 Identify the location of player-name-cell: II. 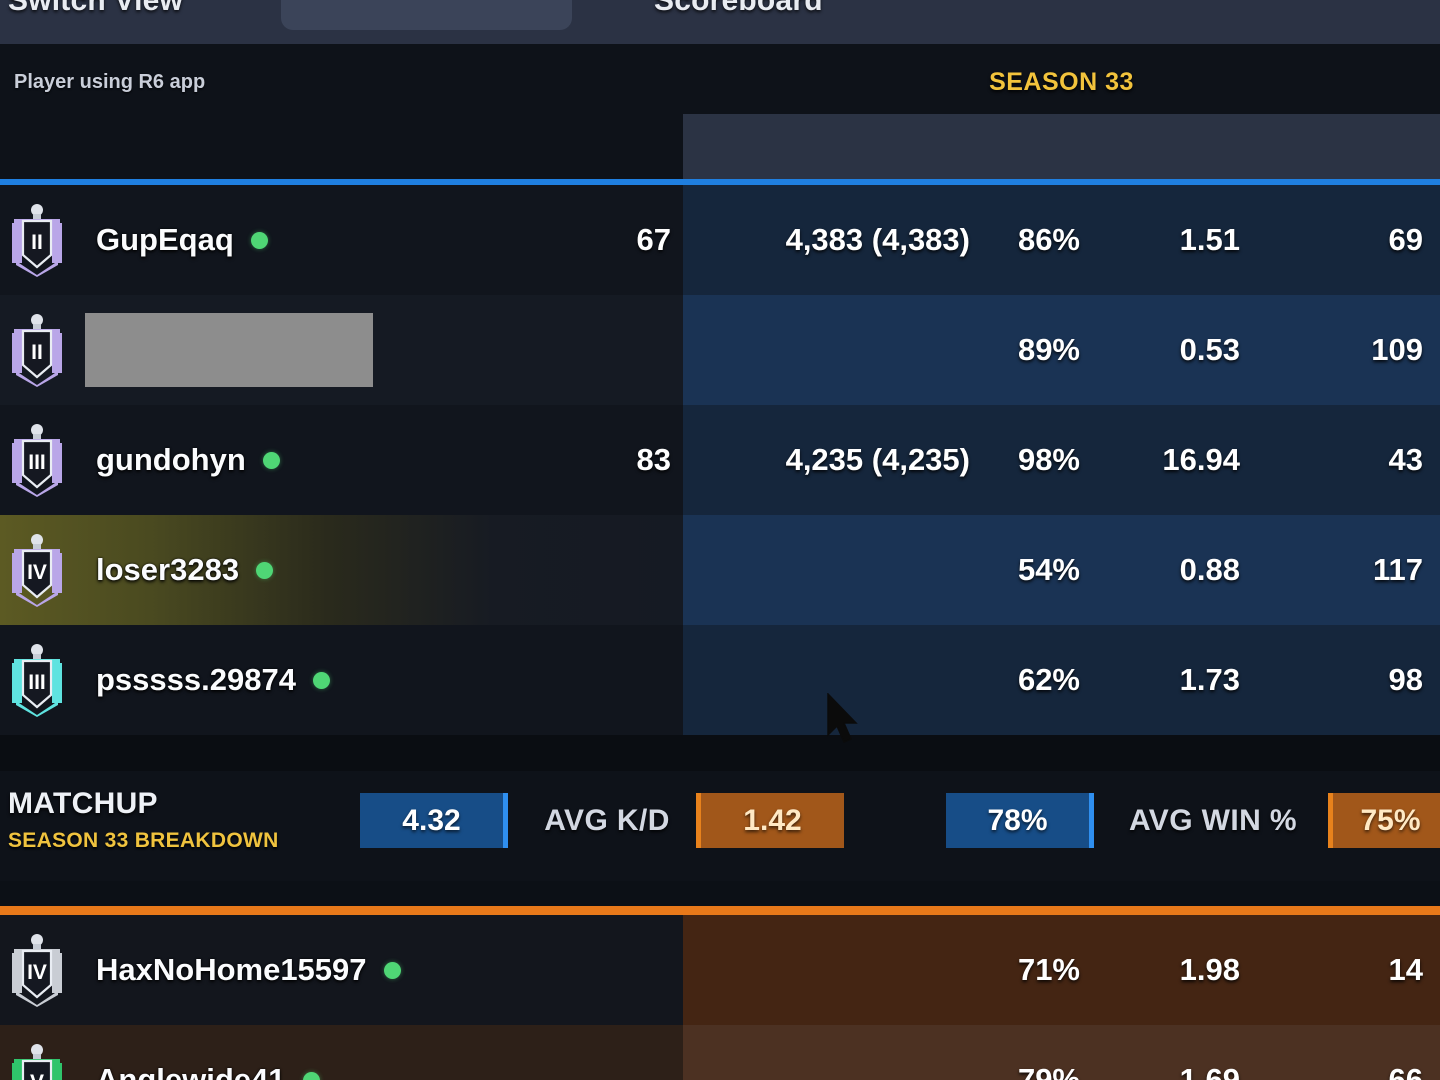
(341, 350).